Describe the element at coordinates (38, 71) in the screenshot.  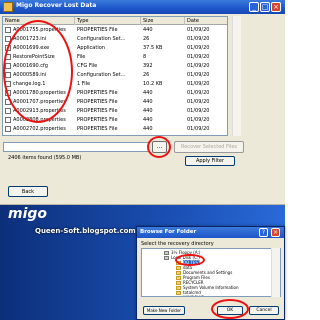
I see `annotation-circle-files` at that location.